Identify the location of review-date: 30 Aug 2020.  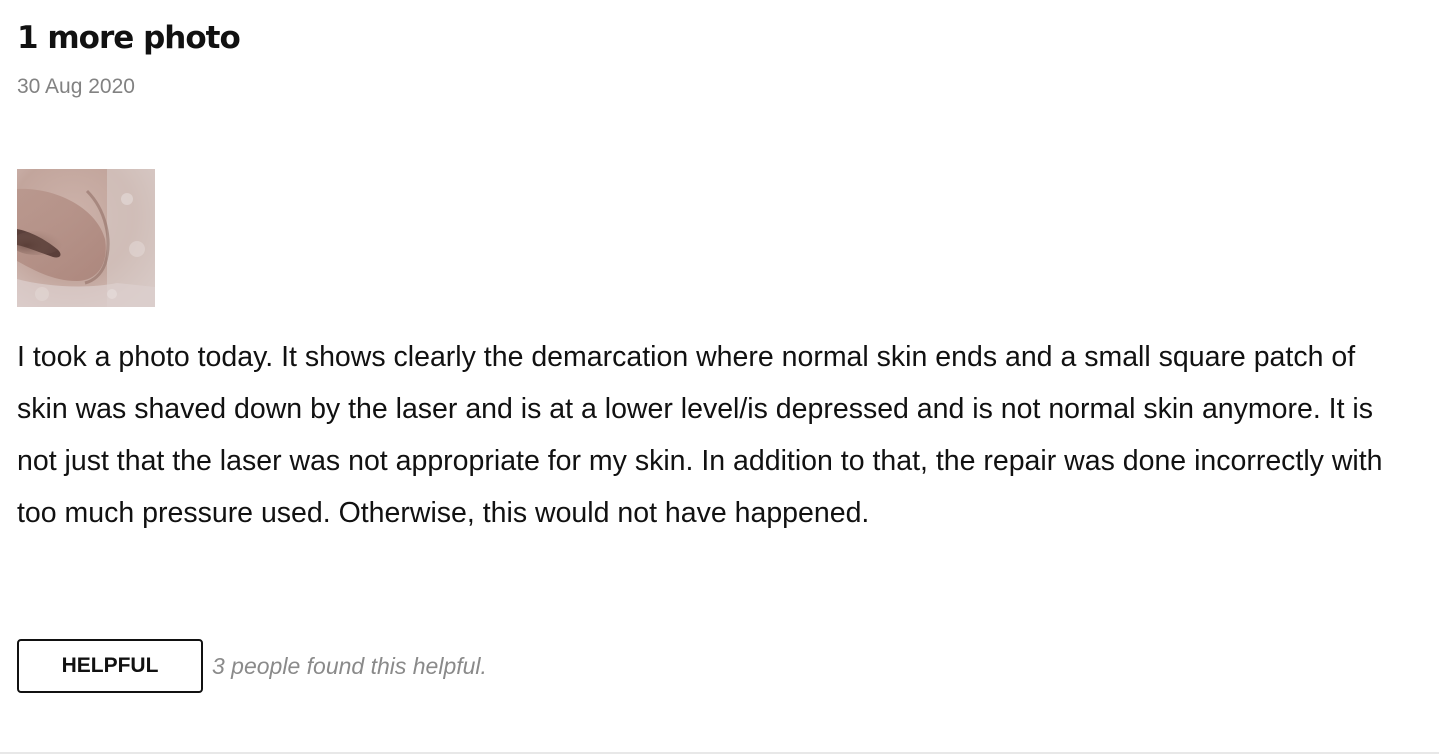
(76, 86).